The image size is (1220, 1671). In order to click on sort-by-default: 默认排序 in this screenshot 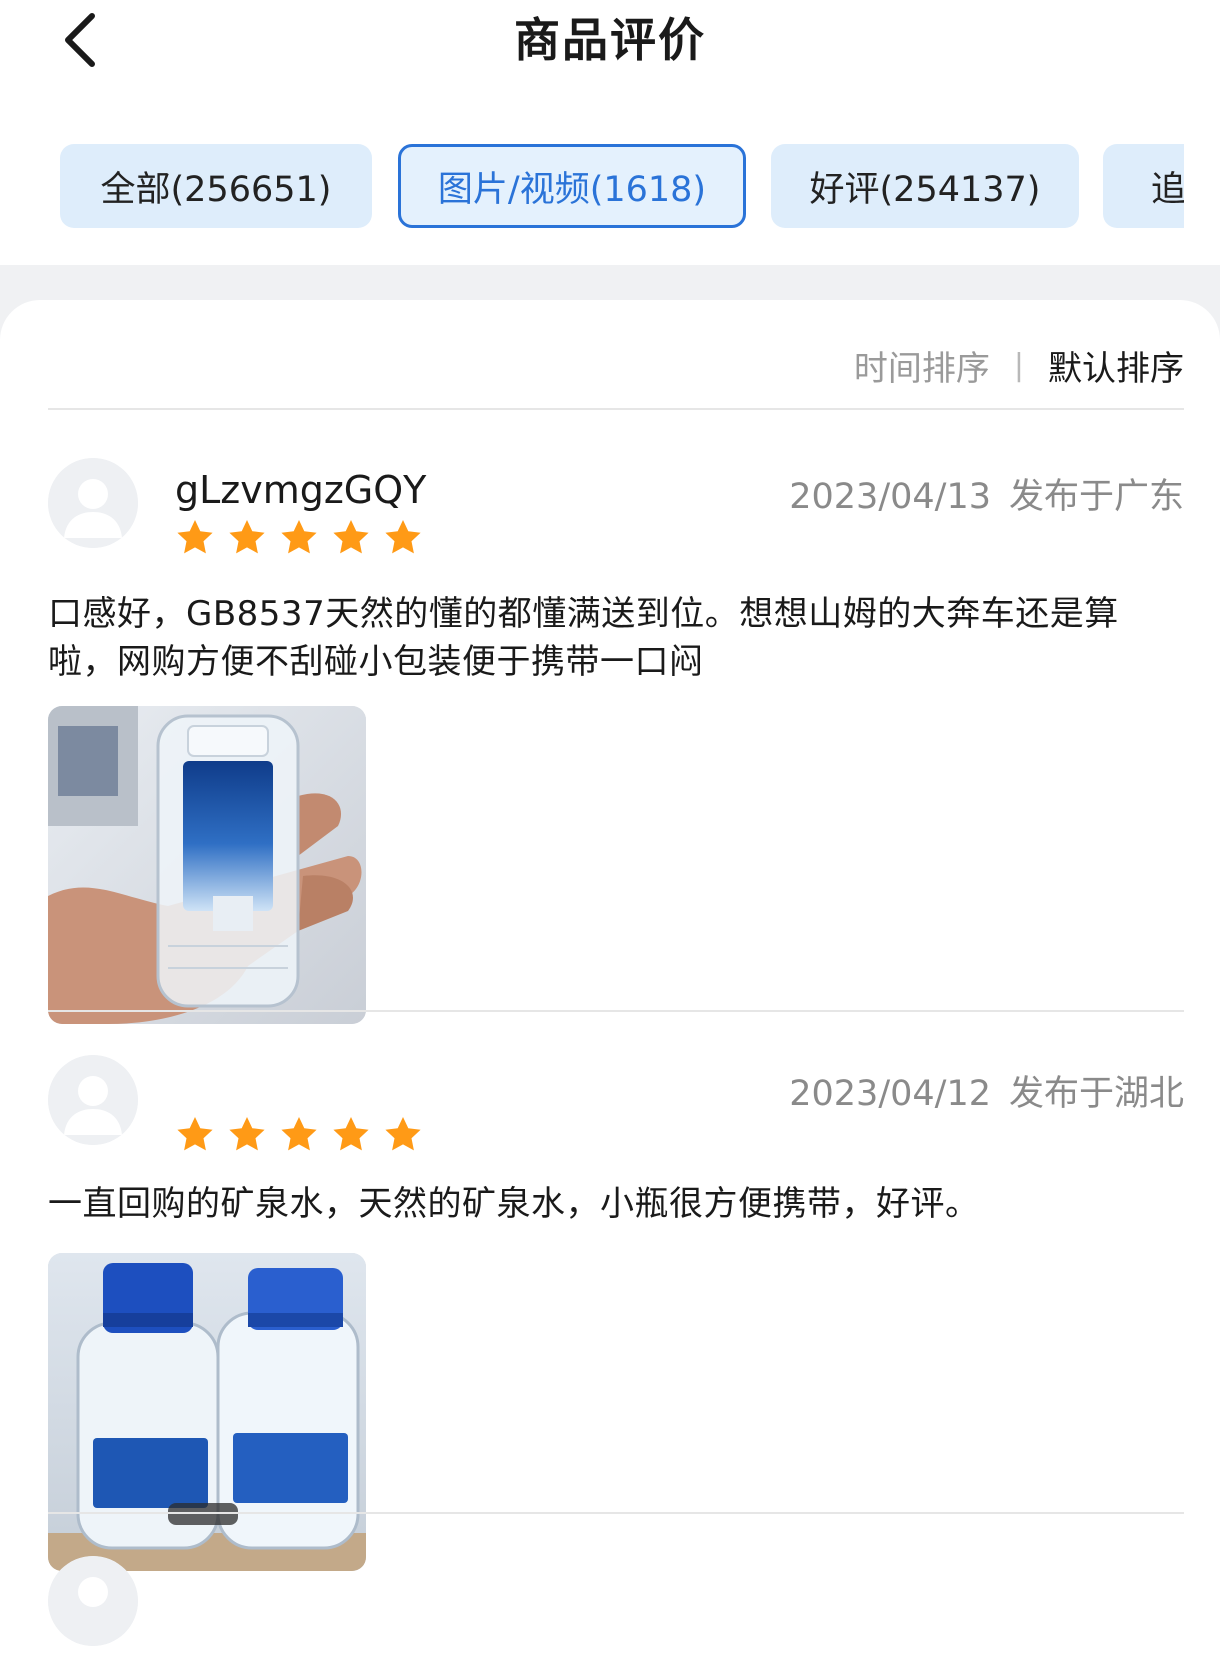, I will do `click(1116, 365)`.